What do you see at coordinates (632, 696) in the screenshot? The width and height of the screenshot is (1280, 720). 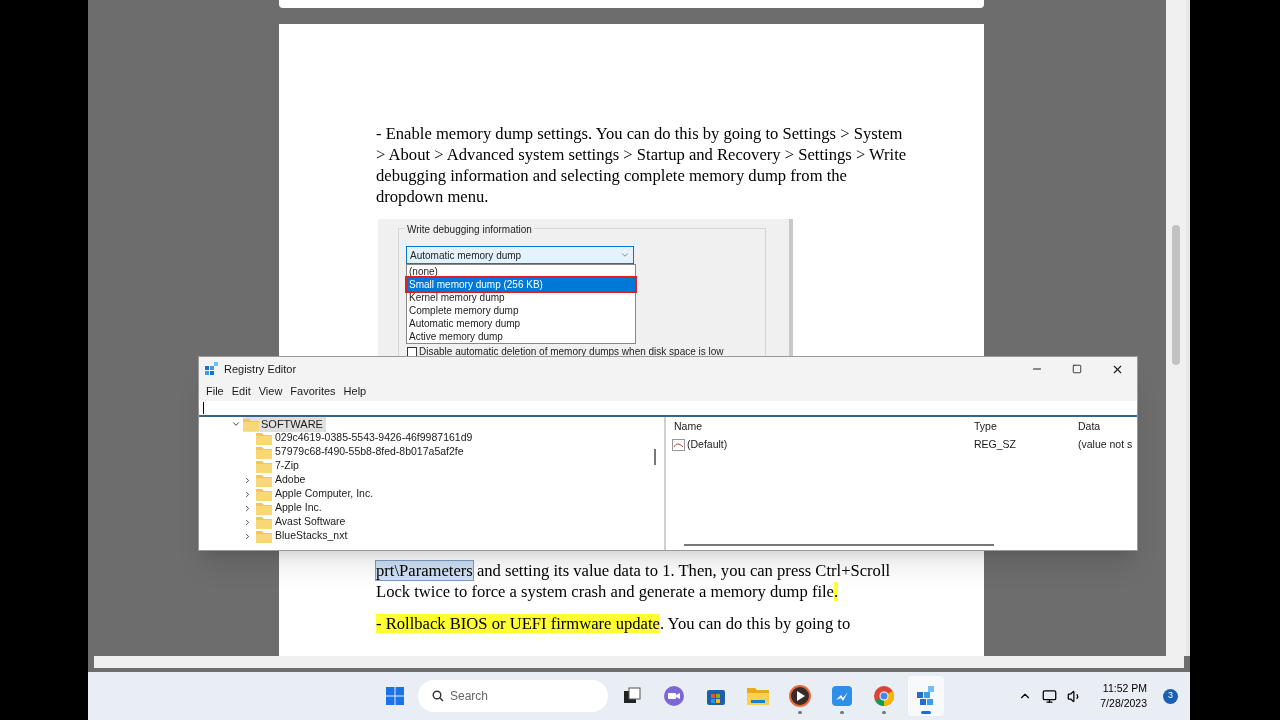 I see `task-view-icon` at bounding box center [632, 696].